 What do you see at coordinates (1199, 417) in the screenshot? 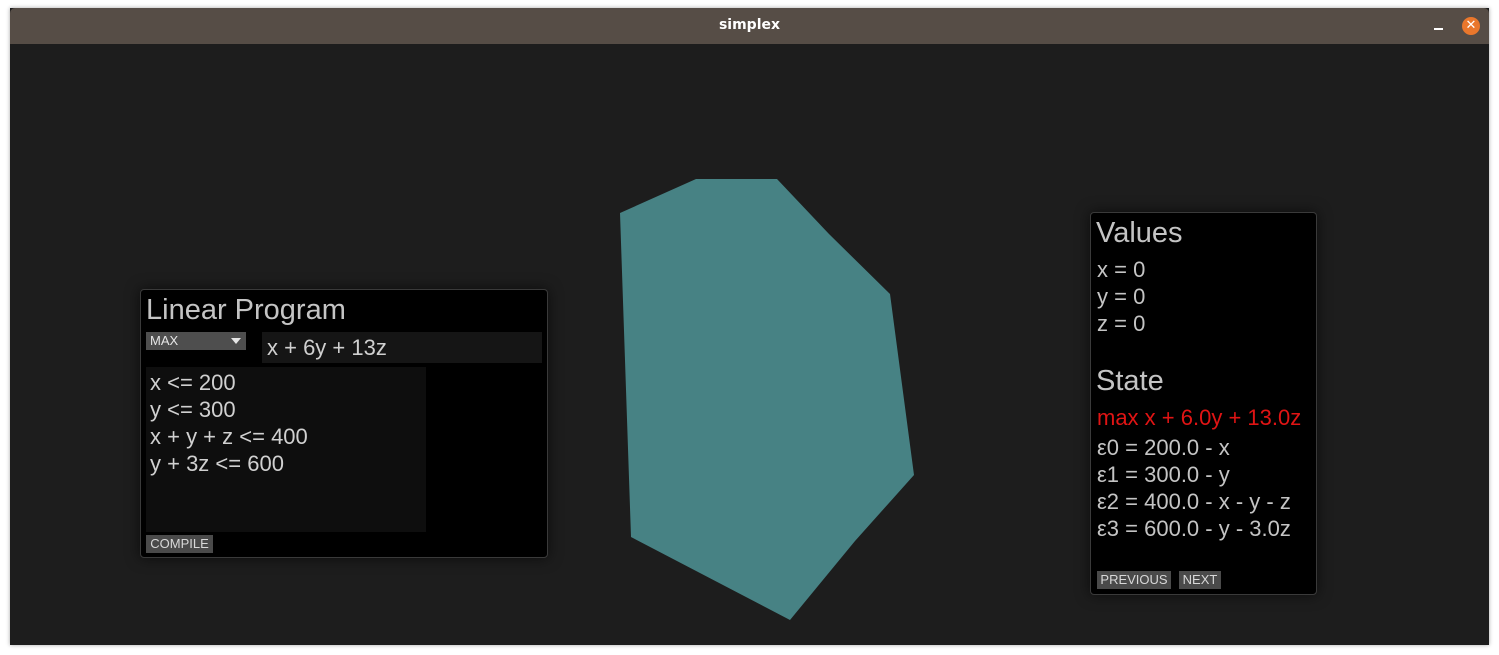
I see `state-objective: max x + 6.0y + 13.0z` at bounding box center [1199, 417].